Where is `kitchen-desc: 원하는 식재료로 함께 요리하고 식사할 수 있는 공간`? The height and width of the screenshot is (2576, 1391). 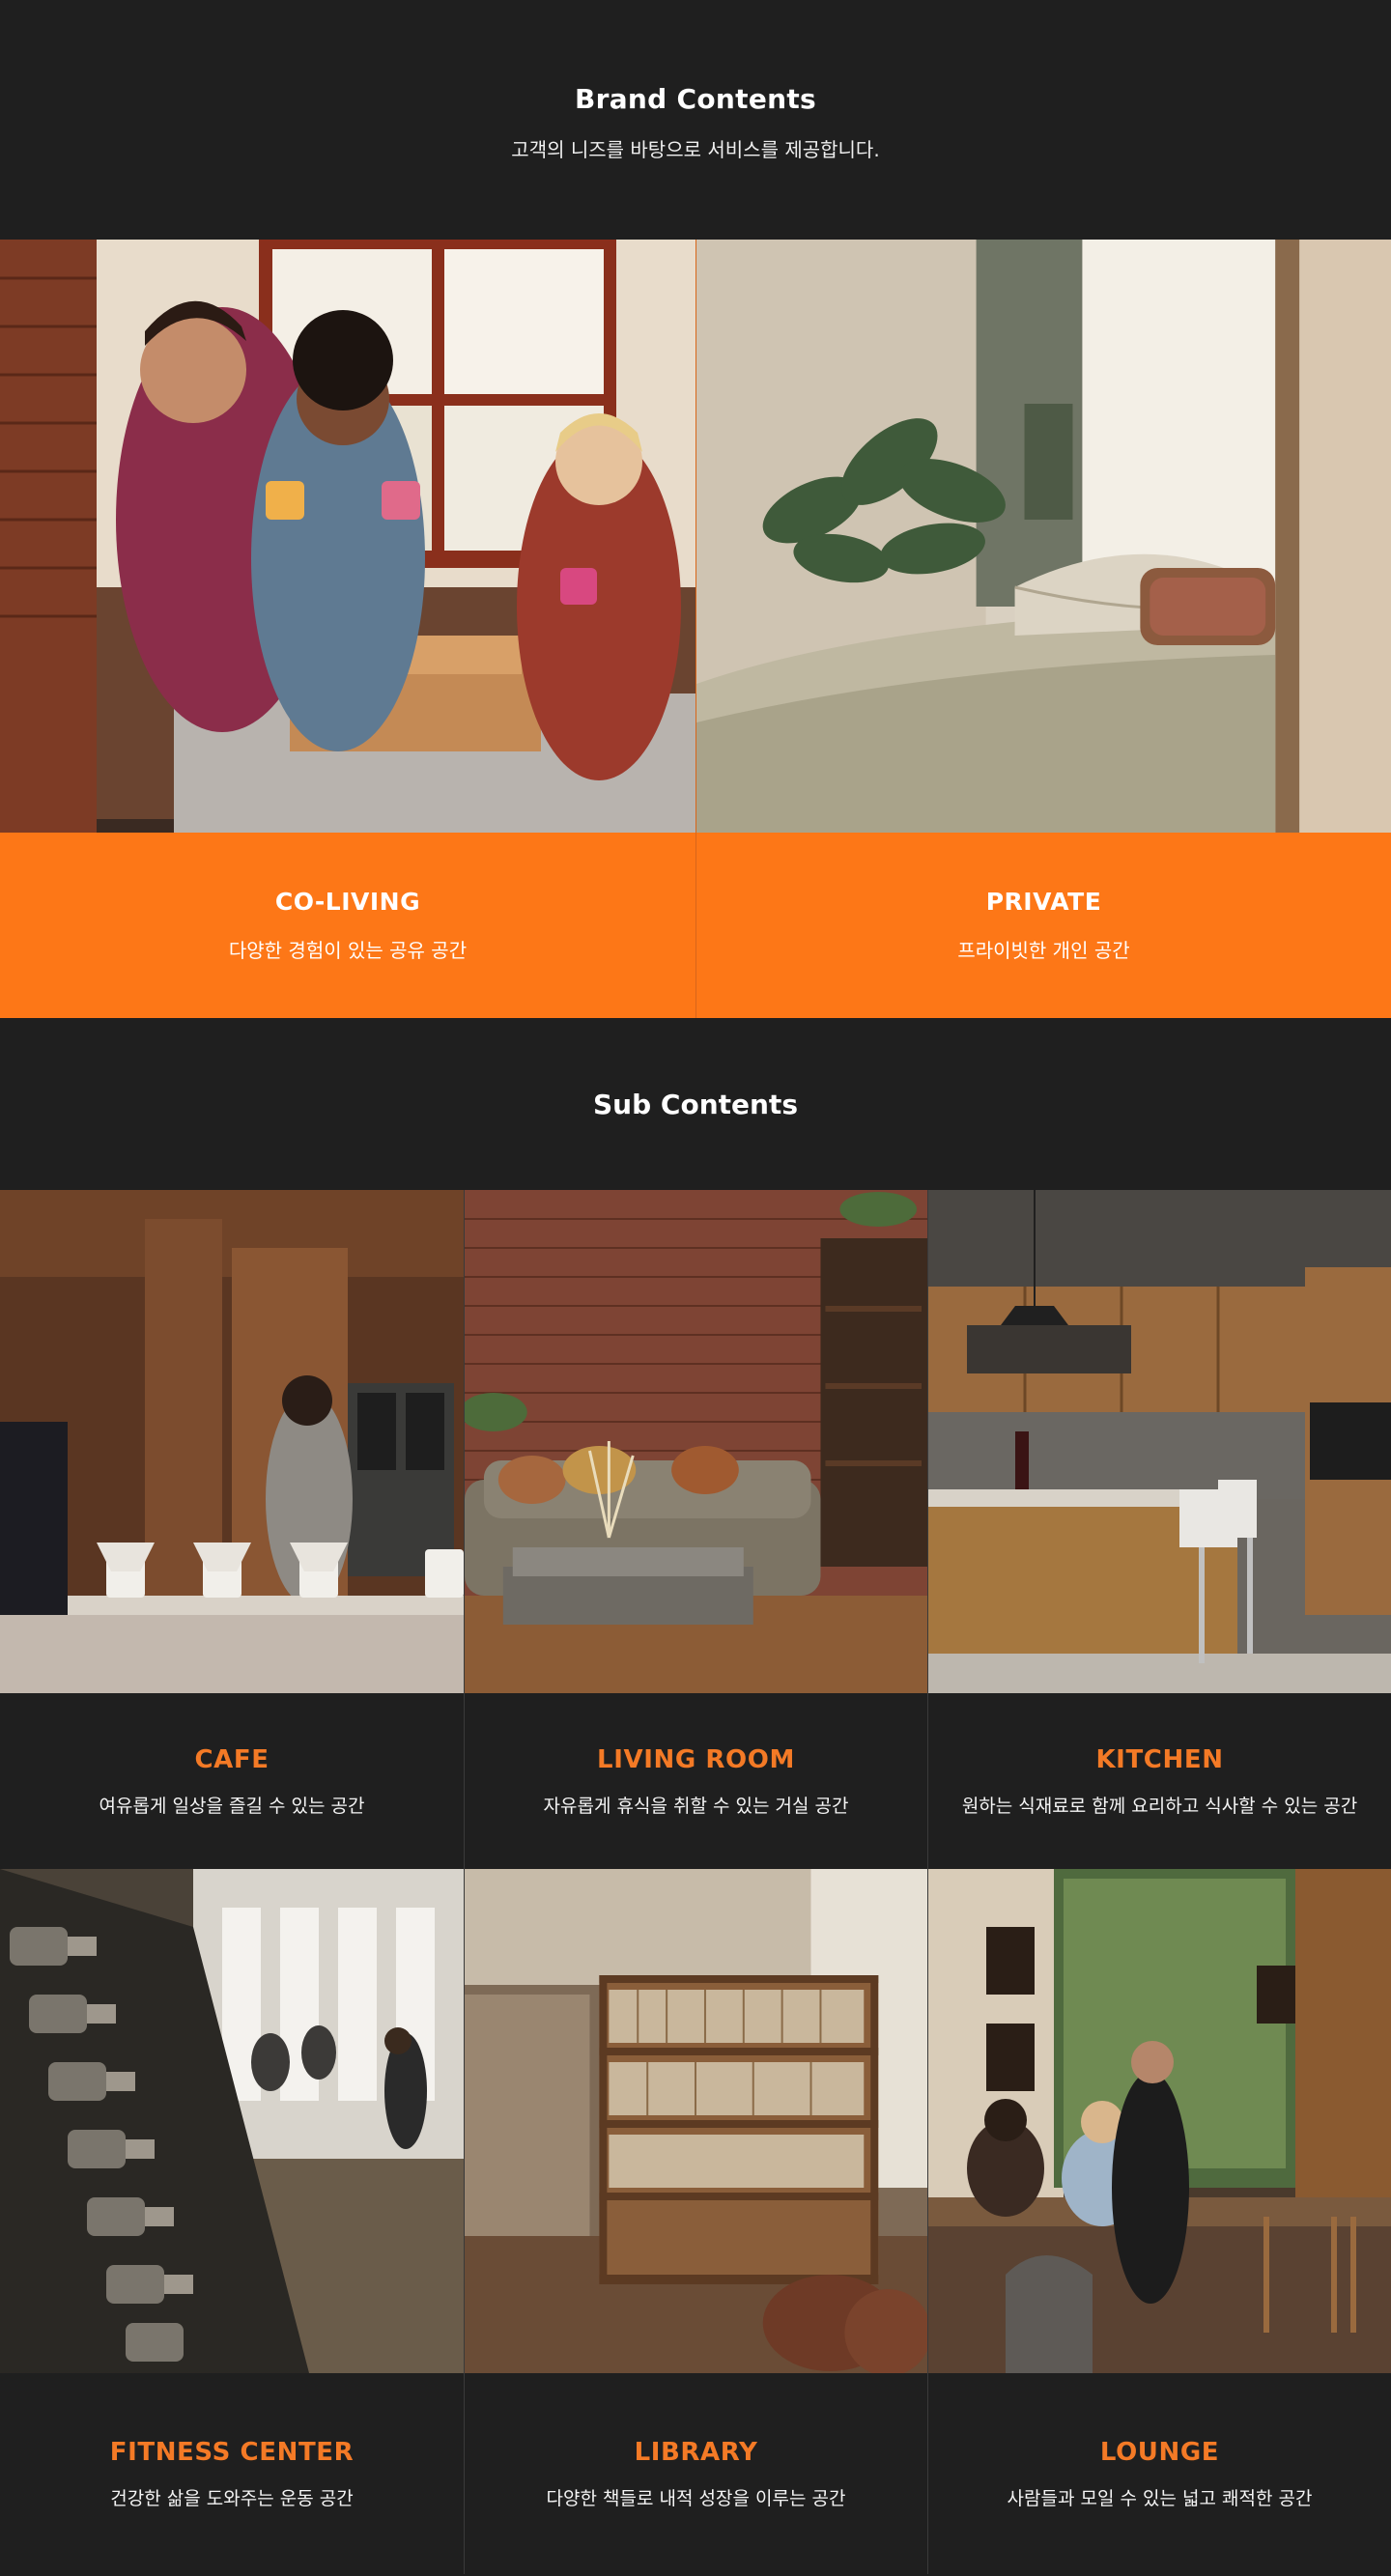 kitchen-desc: 원하는 식재료로 함께 요리하고 식사할 수 있는 공간 is located at coordinates (1159, 1806).